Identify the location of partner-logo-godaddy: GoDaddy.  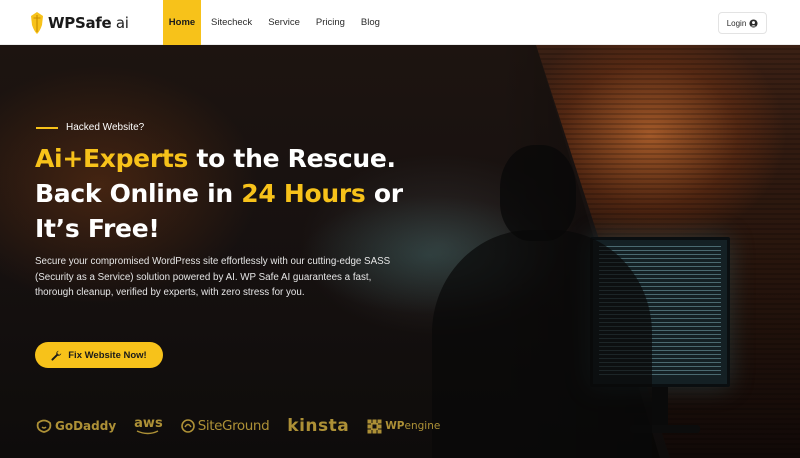
(76, 426).